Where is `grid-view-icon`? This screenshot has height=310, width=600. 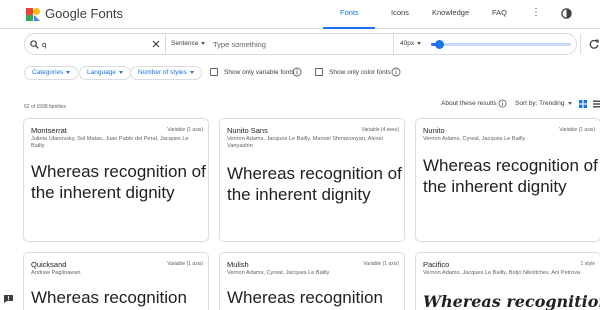 grid-view-icon is located at coordinates (583, 104).